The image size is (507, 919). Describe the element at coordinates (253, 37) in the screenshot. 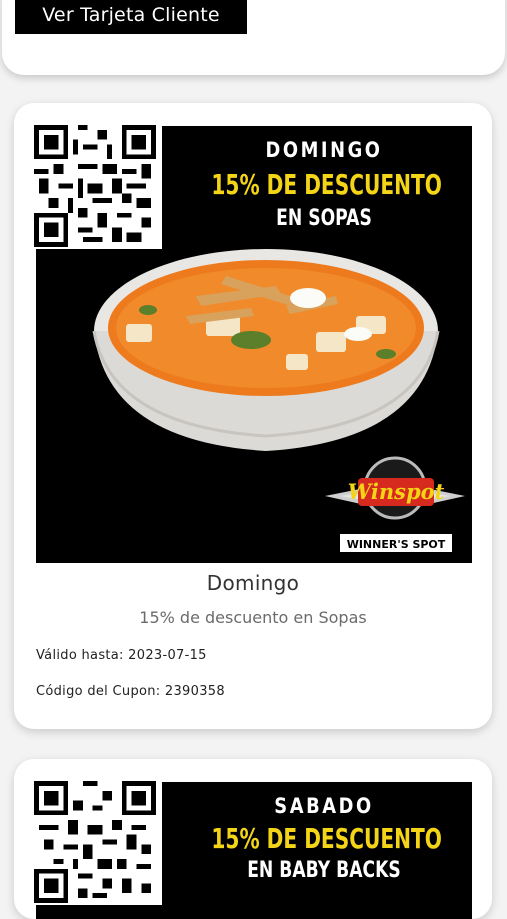

I see `customer-card-panel: Ver Tarjeta Cliente` at that location.